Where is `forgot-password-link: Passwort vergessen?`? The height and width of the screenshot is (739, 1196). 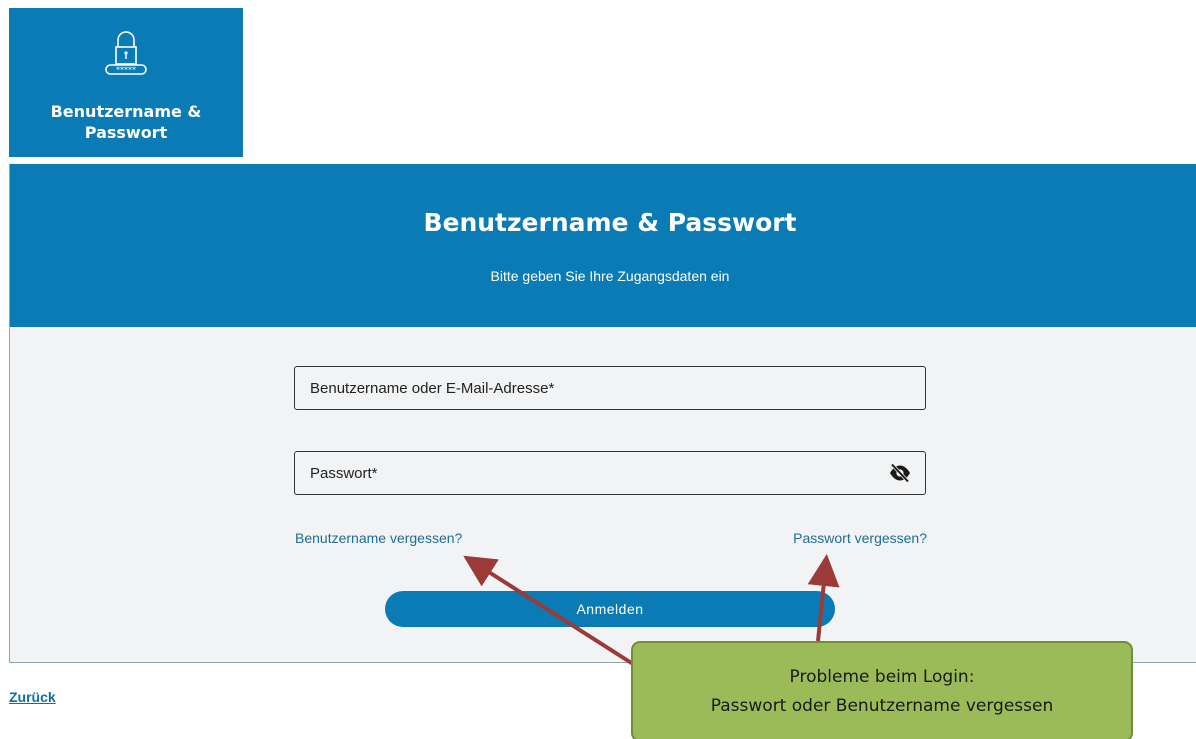
forgot-password-link: Passwort vergessen? is located at coordinates (860, 538).